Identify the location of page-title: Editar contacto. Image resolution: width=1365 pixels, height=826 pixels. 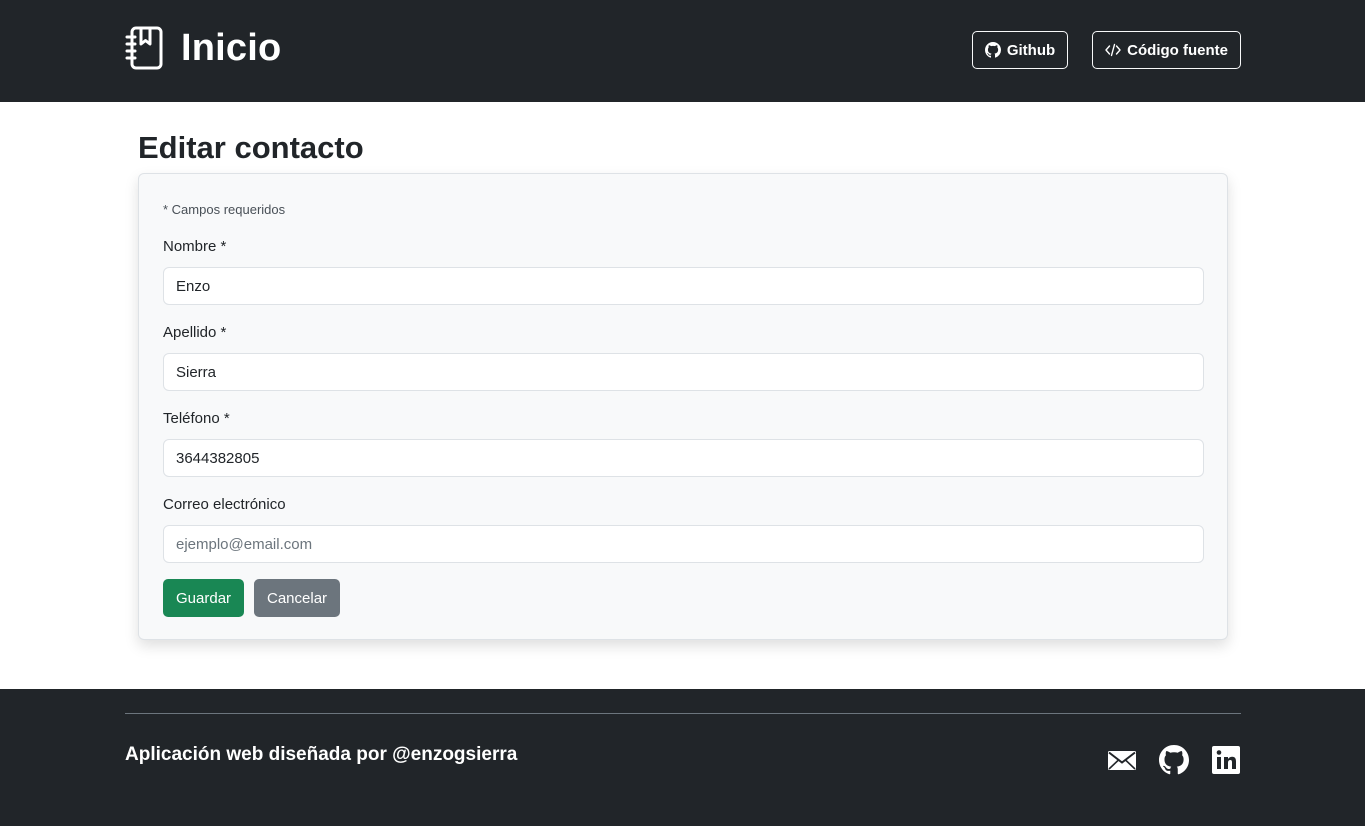
(251, 147).